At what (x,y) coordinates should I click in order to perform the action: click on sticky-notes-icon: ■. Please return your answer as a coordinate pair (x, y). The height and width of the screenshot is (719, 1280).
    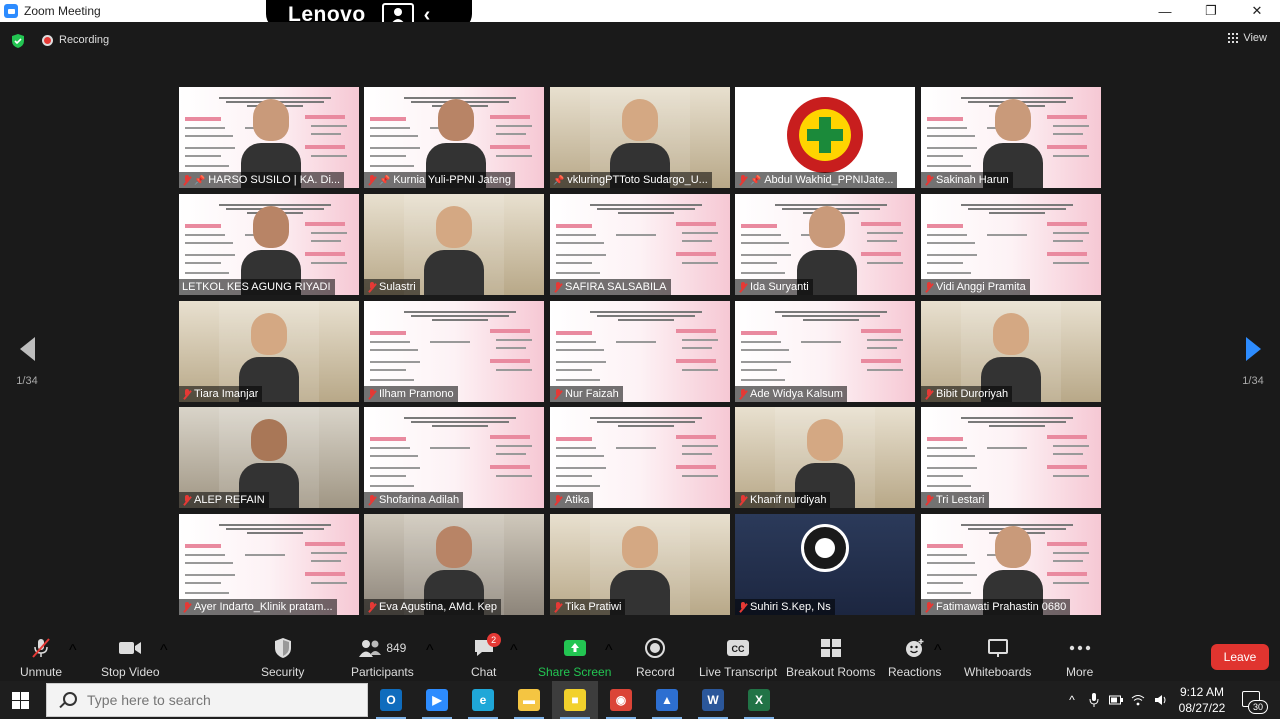
    Looking at the image, I should click on (575, 700).